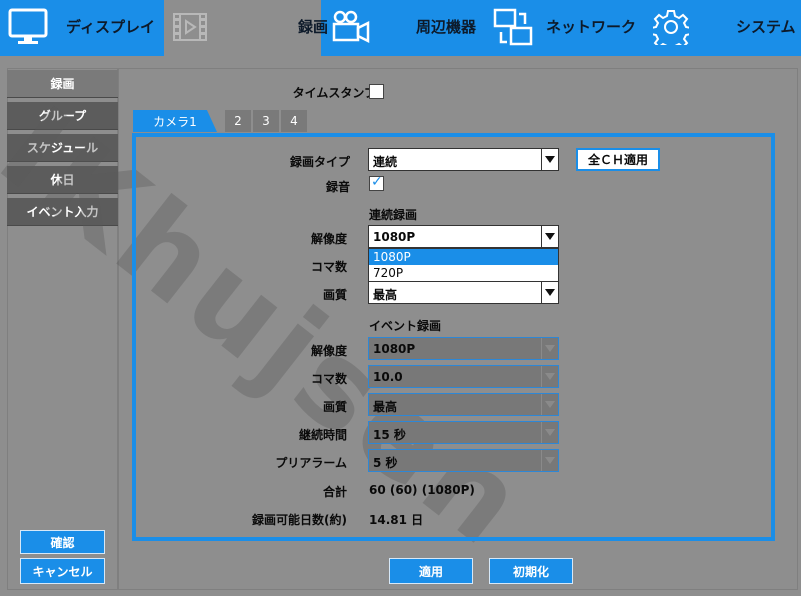  Describe the element at coordinates (531, 571) in the screenshot. I see `reset-button: 初期化` at that location.